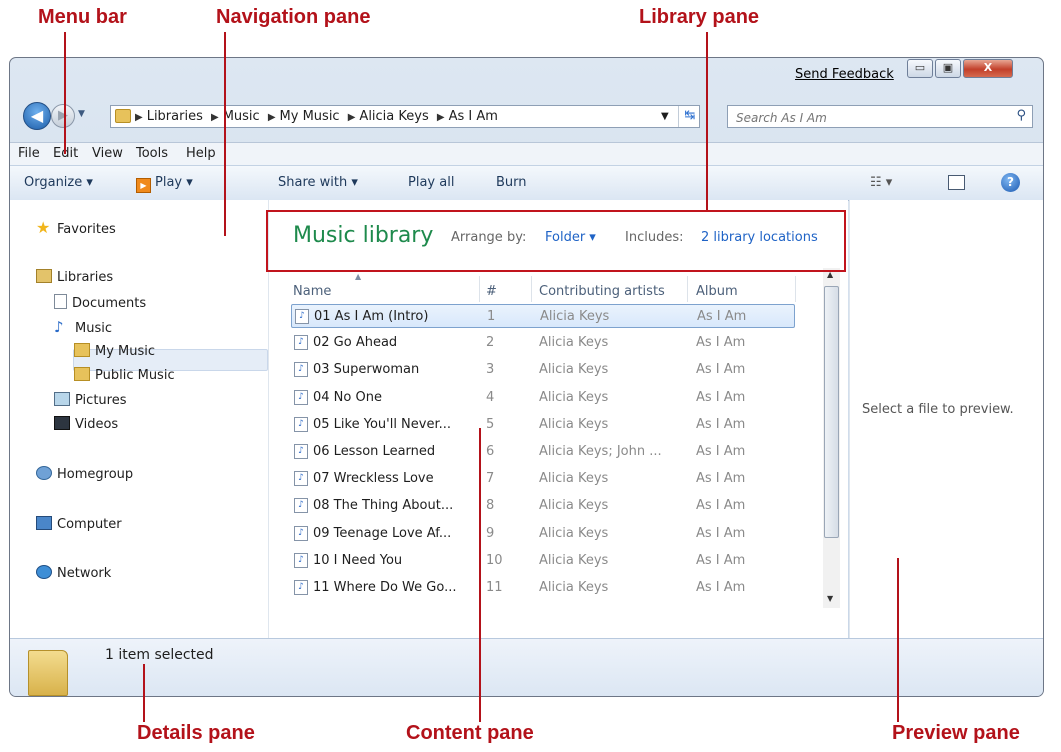  What do you see at coordinates (543, 343) in the screenshot?
I see `file-row: ♪ 02 Go Ahead 2 Alicia Keys As I Am` at bounding box center [543, 343].